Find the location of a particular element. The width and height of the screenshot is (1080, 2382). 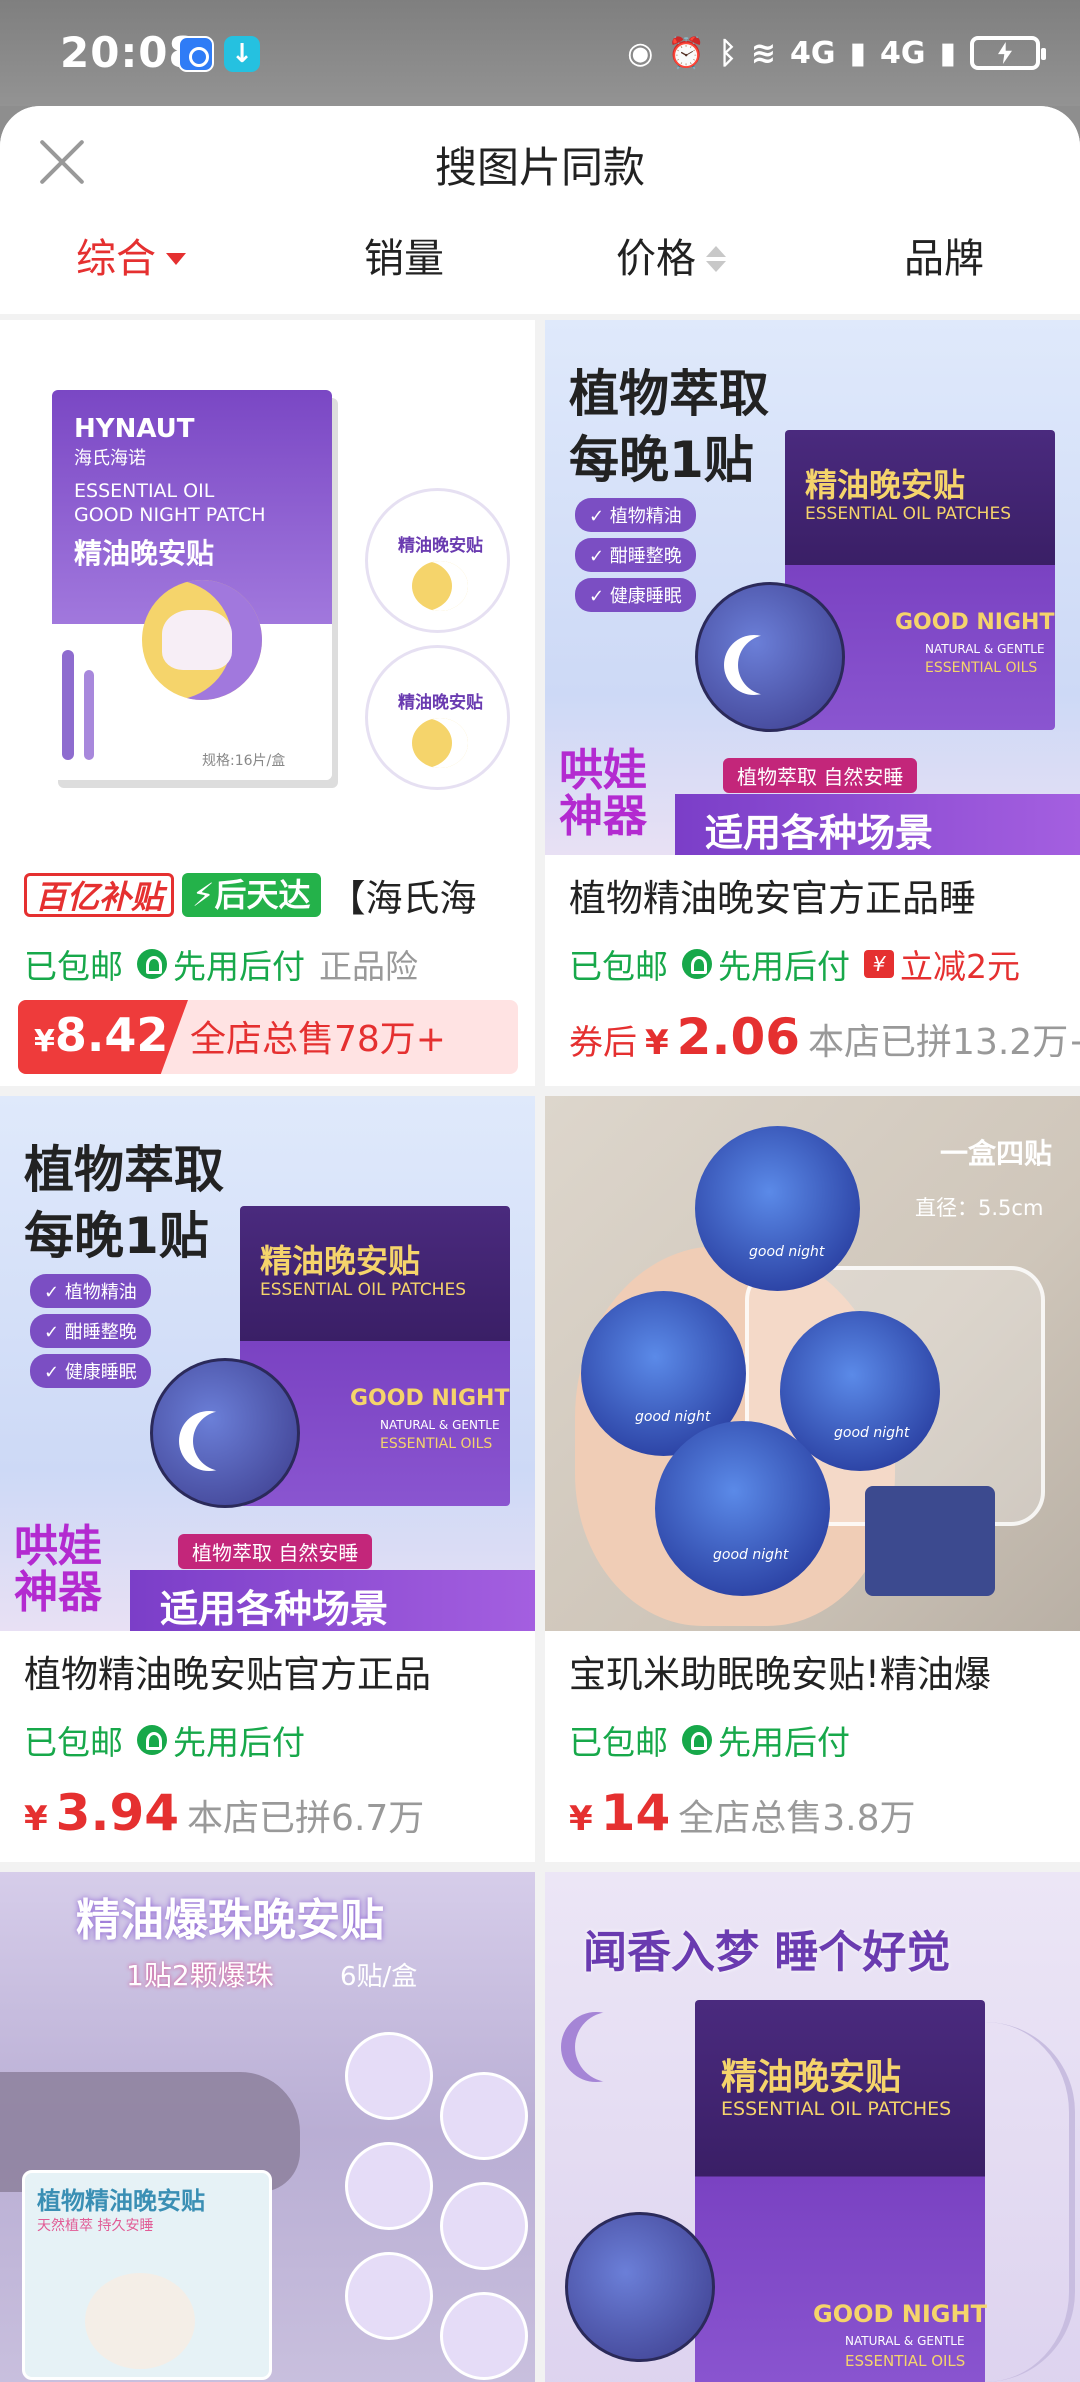

product-title-text: 【海氏海 is located at coordinates (402, 898).